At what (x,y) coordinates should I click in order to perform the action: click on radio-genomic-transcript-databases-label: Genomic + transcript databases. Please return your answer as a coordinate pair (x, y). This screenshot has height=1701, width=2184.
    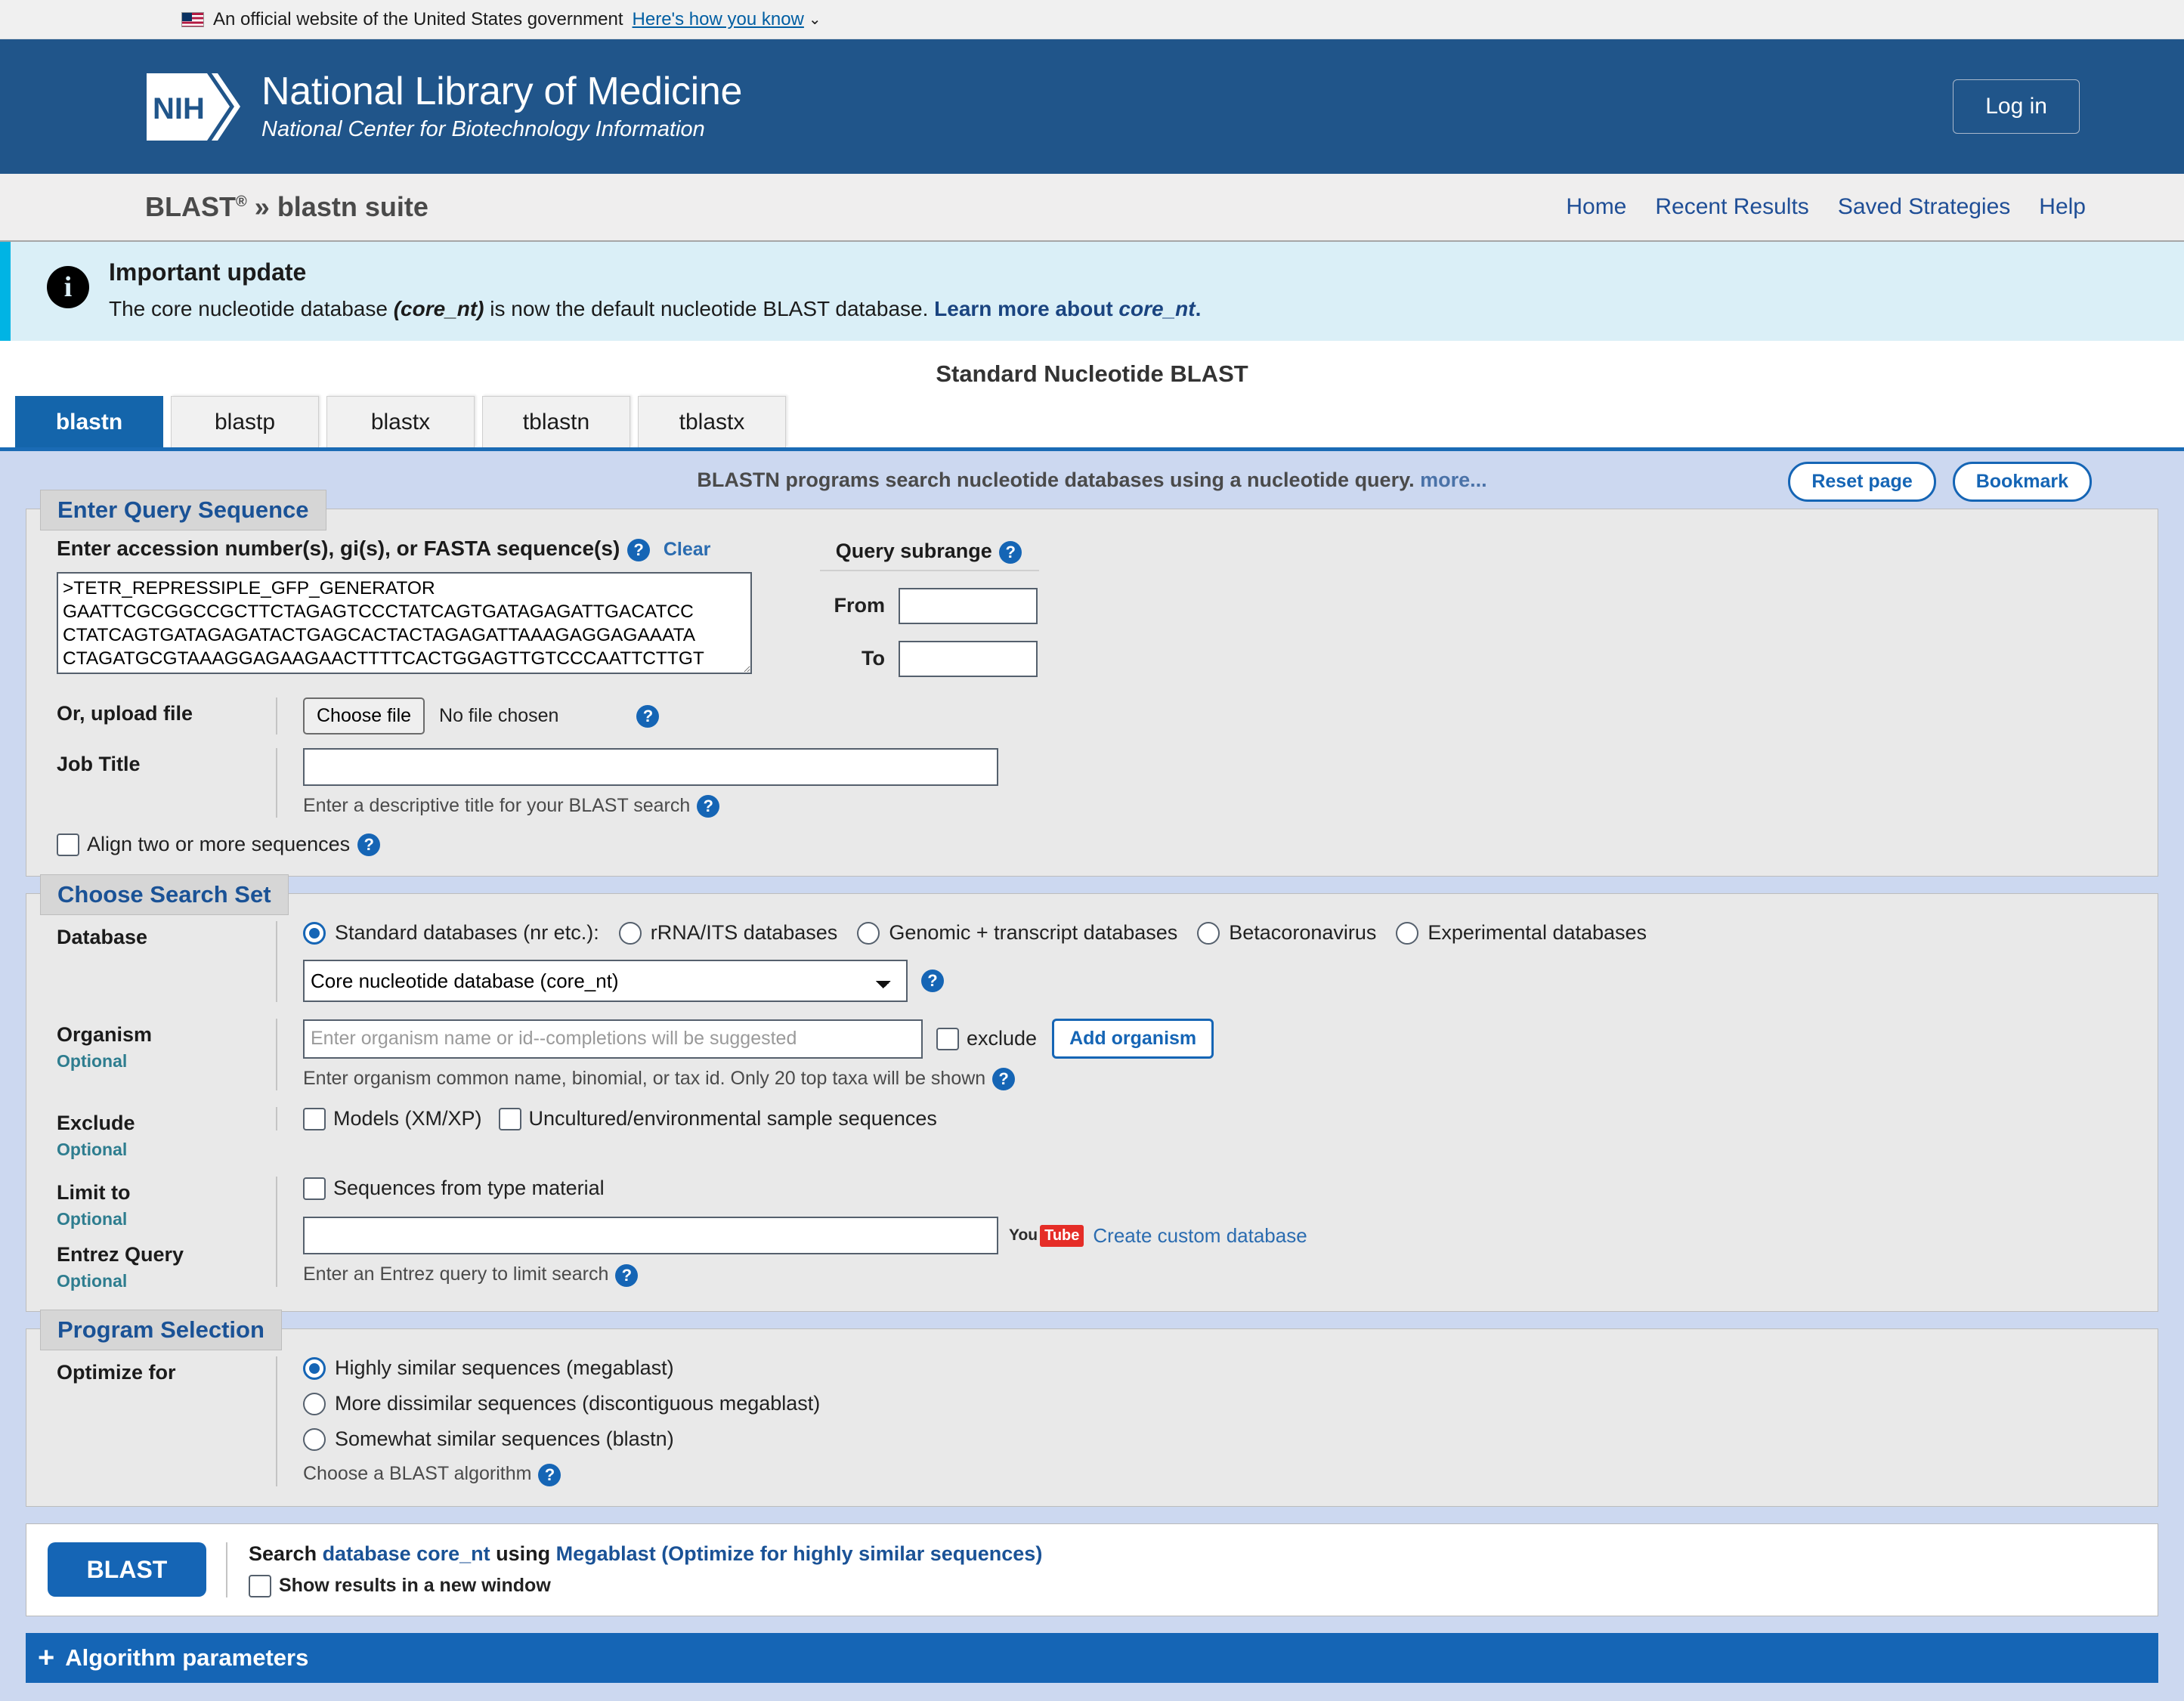
    Looking at the image, I should click on (1033, 932).